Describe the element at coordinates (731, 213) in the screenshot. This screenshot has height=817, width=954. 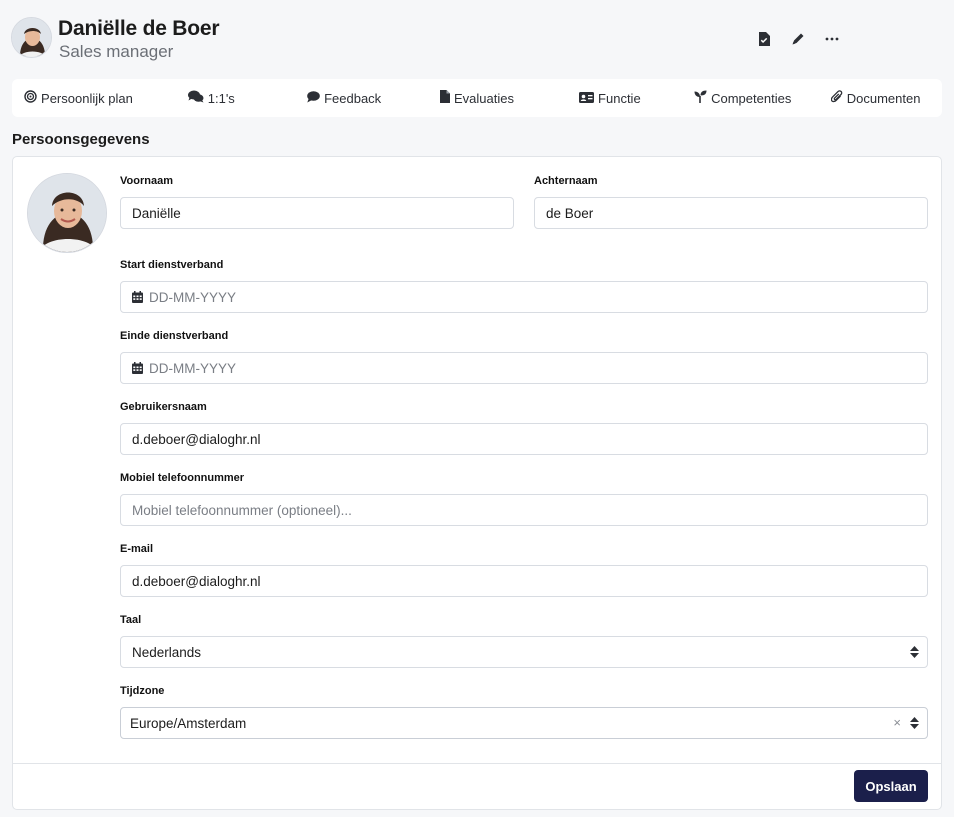
I see `last-name-field: de Boer` at that location.